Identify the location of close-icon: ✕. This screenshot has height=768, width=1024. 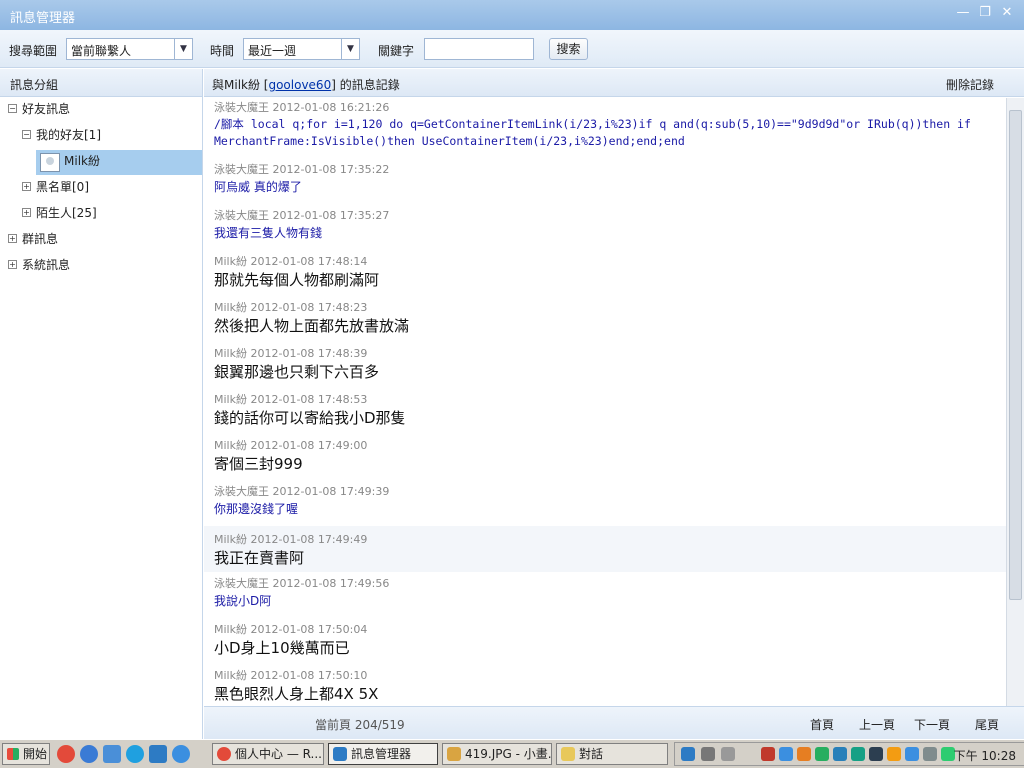
(1007, 13).